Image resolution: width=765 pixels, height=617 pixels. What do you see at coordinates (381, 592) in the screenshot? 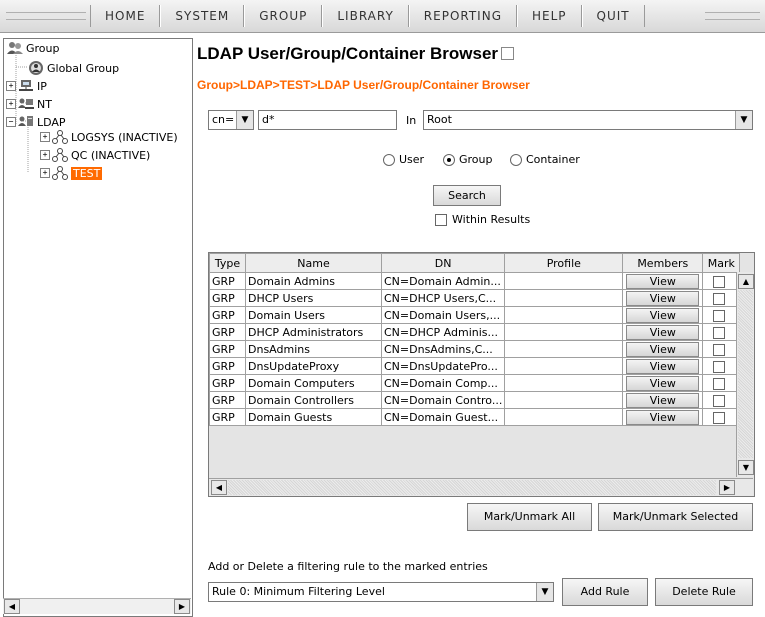
I see `rule-select: Rule 0: Minimum Filtering Level ▼` at bounding box center [381, 592].